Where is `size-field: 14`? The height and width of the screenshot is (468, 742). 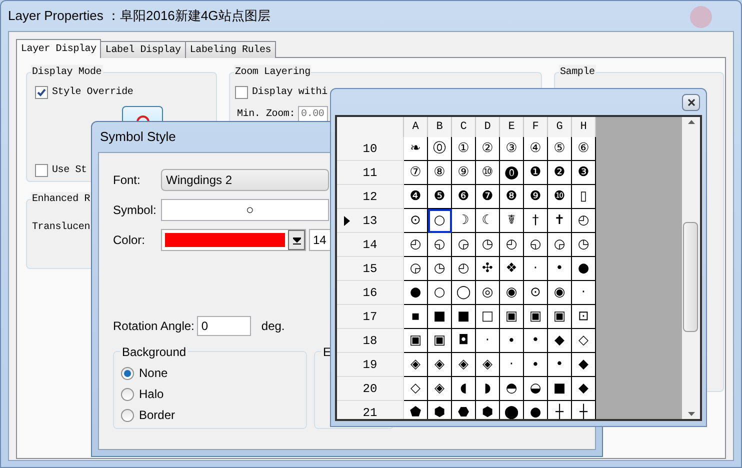
size-field: 14 is located at coordinates (320, 240).